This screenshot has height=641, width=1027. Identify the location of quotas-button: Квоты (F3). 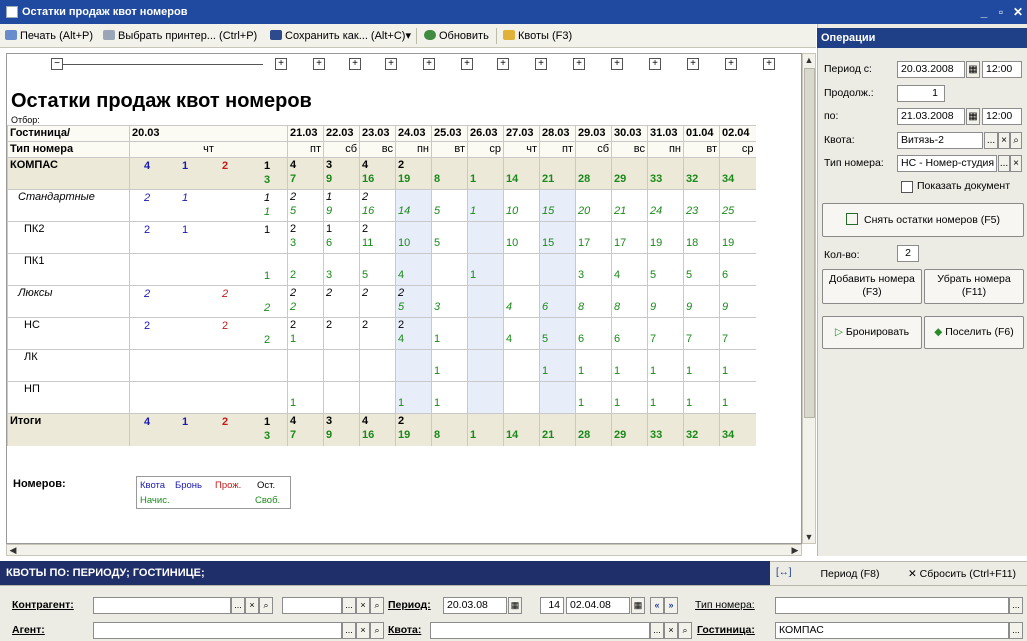
(537, 36).